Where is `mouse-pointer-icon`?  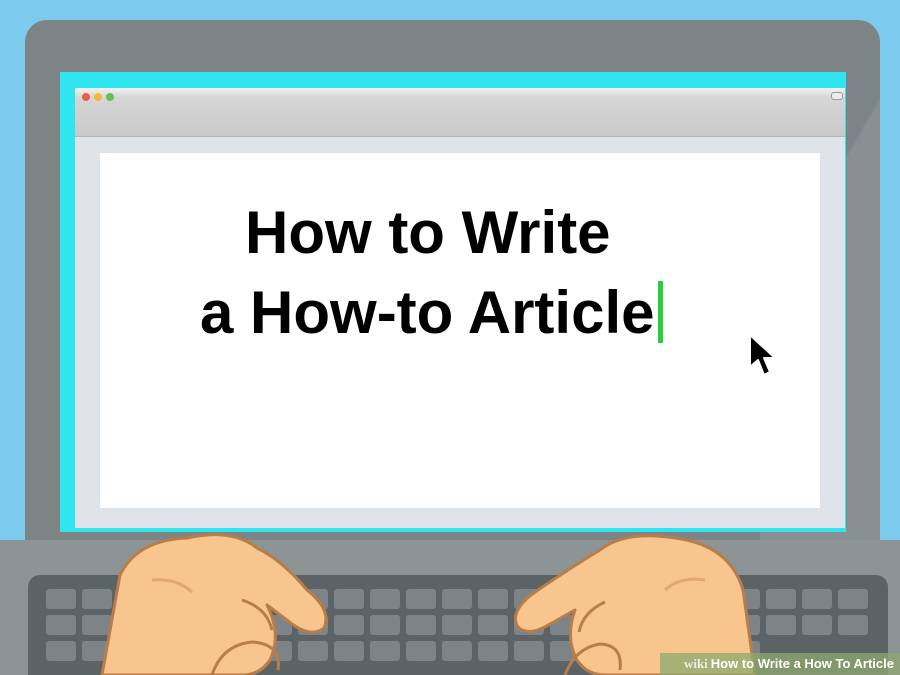
mouse-pointer-icon is located at coordinates (762, 355).